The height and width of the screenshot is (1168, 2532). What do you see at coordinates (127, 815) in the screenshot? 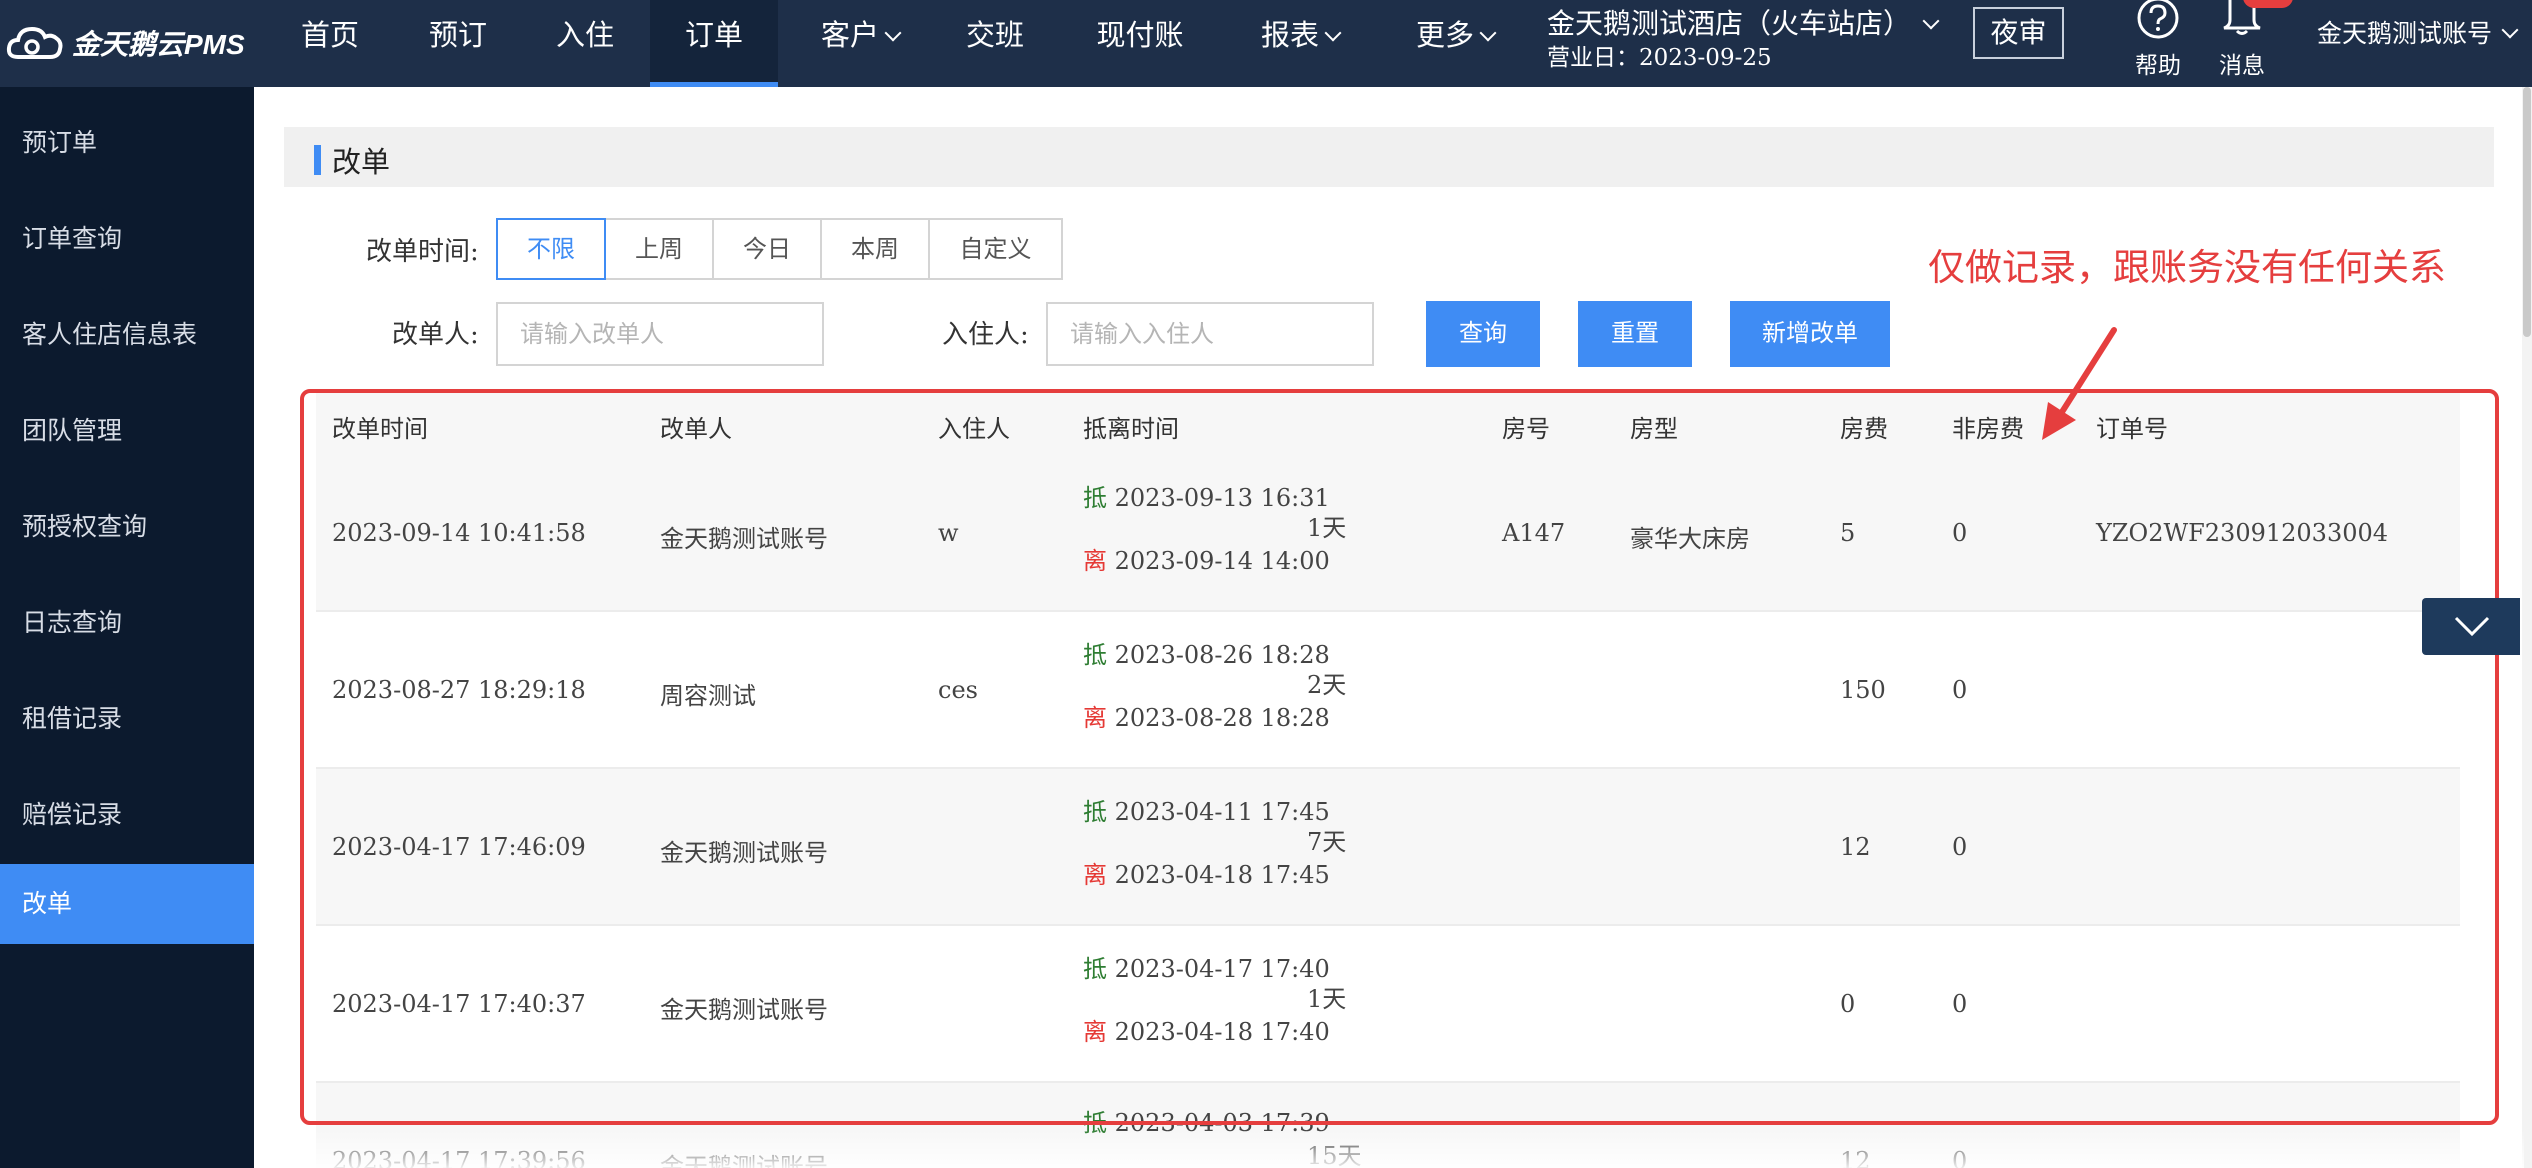
I see `sidebar-item-compensation-records: 赔偿记录` at bounding box center [127, 815].